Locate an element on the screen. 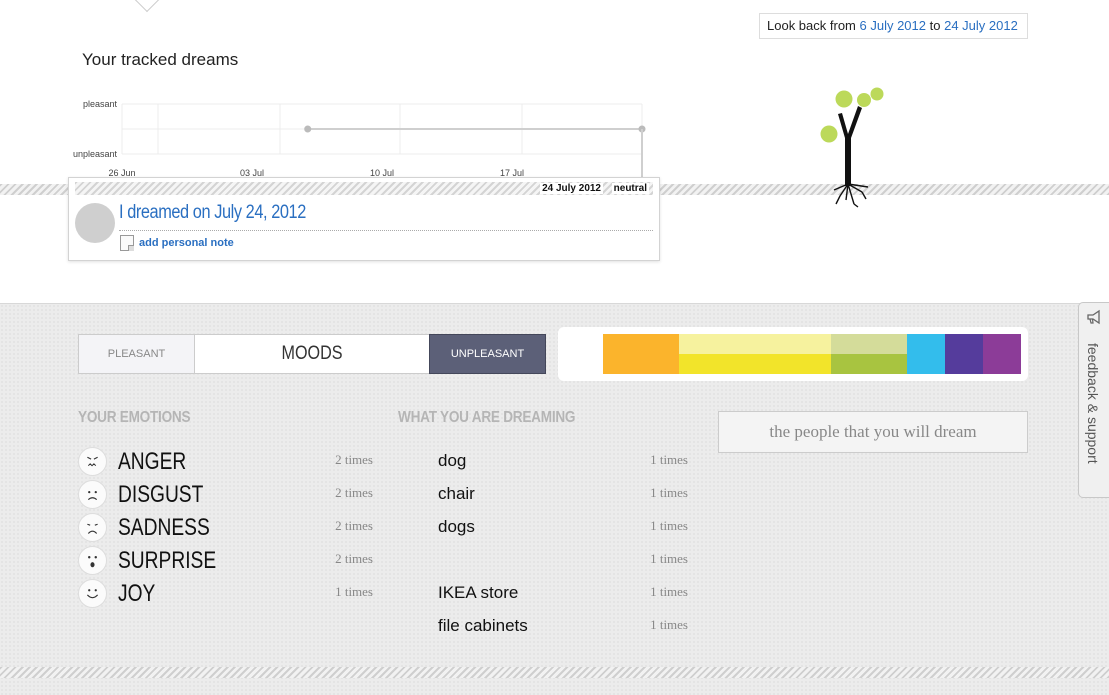 The height and width of the screenshot is (695, 1109). avatar is located at coordinates (95, 223).